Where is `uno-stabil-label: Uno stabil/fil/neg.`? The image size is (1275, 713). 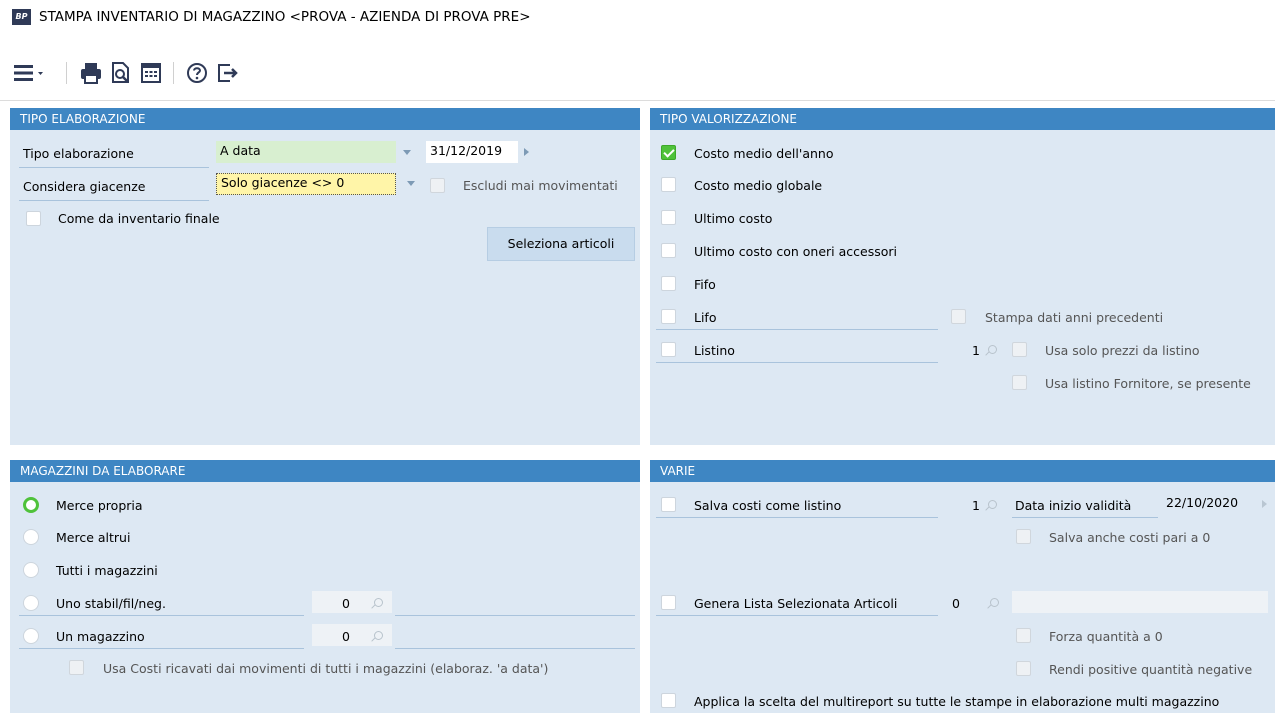 uno-stabil-label: Uno stabil/fil/neg. is located at coordinates (111, 603).